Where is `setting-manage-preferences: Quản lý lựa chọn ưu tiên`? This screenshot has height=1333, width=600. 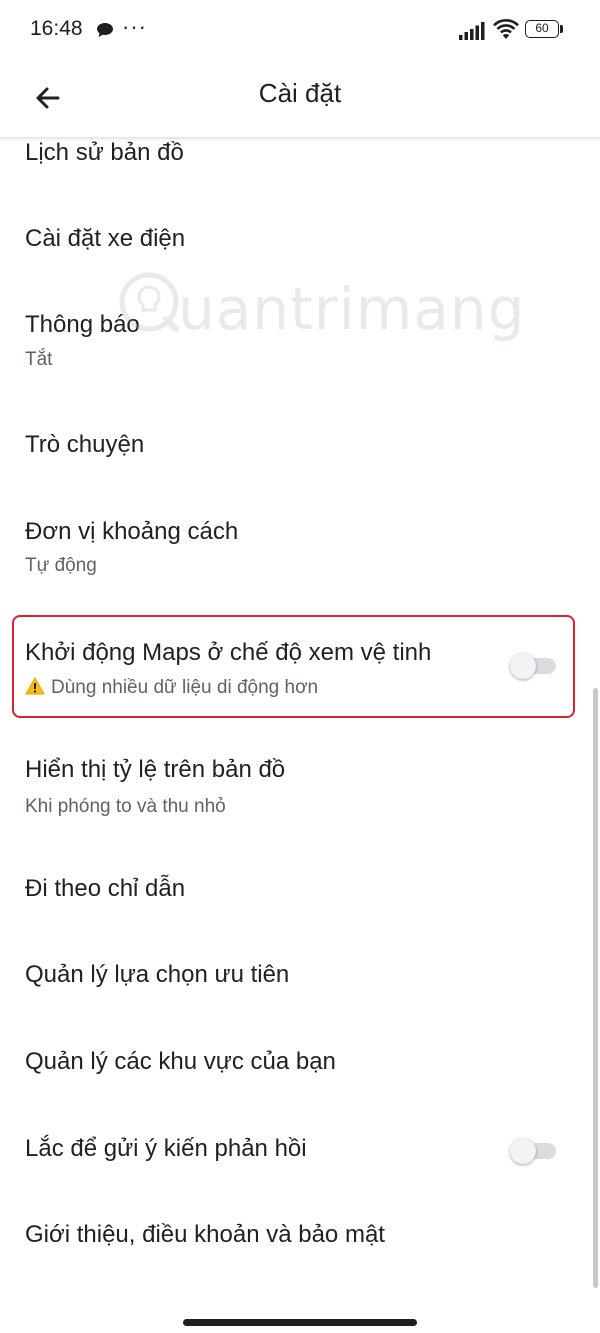 setting-manage-preferences: Quản lý lựa chọn ưu tiên is located at coordinates (300, 981).